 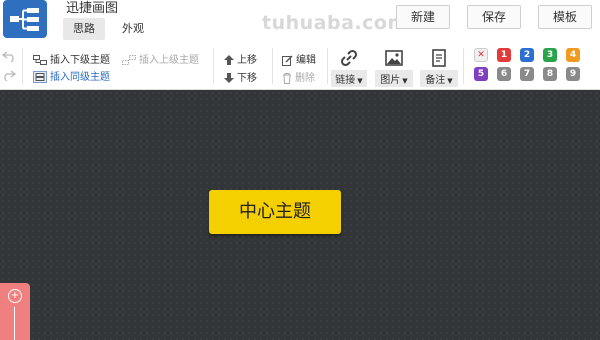 What do you see at coordinates (573, 55) in the screenshot?
I see `priority-badge-4: 4` at bounding box center [573, 55].